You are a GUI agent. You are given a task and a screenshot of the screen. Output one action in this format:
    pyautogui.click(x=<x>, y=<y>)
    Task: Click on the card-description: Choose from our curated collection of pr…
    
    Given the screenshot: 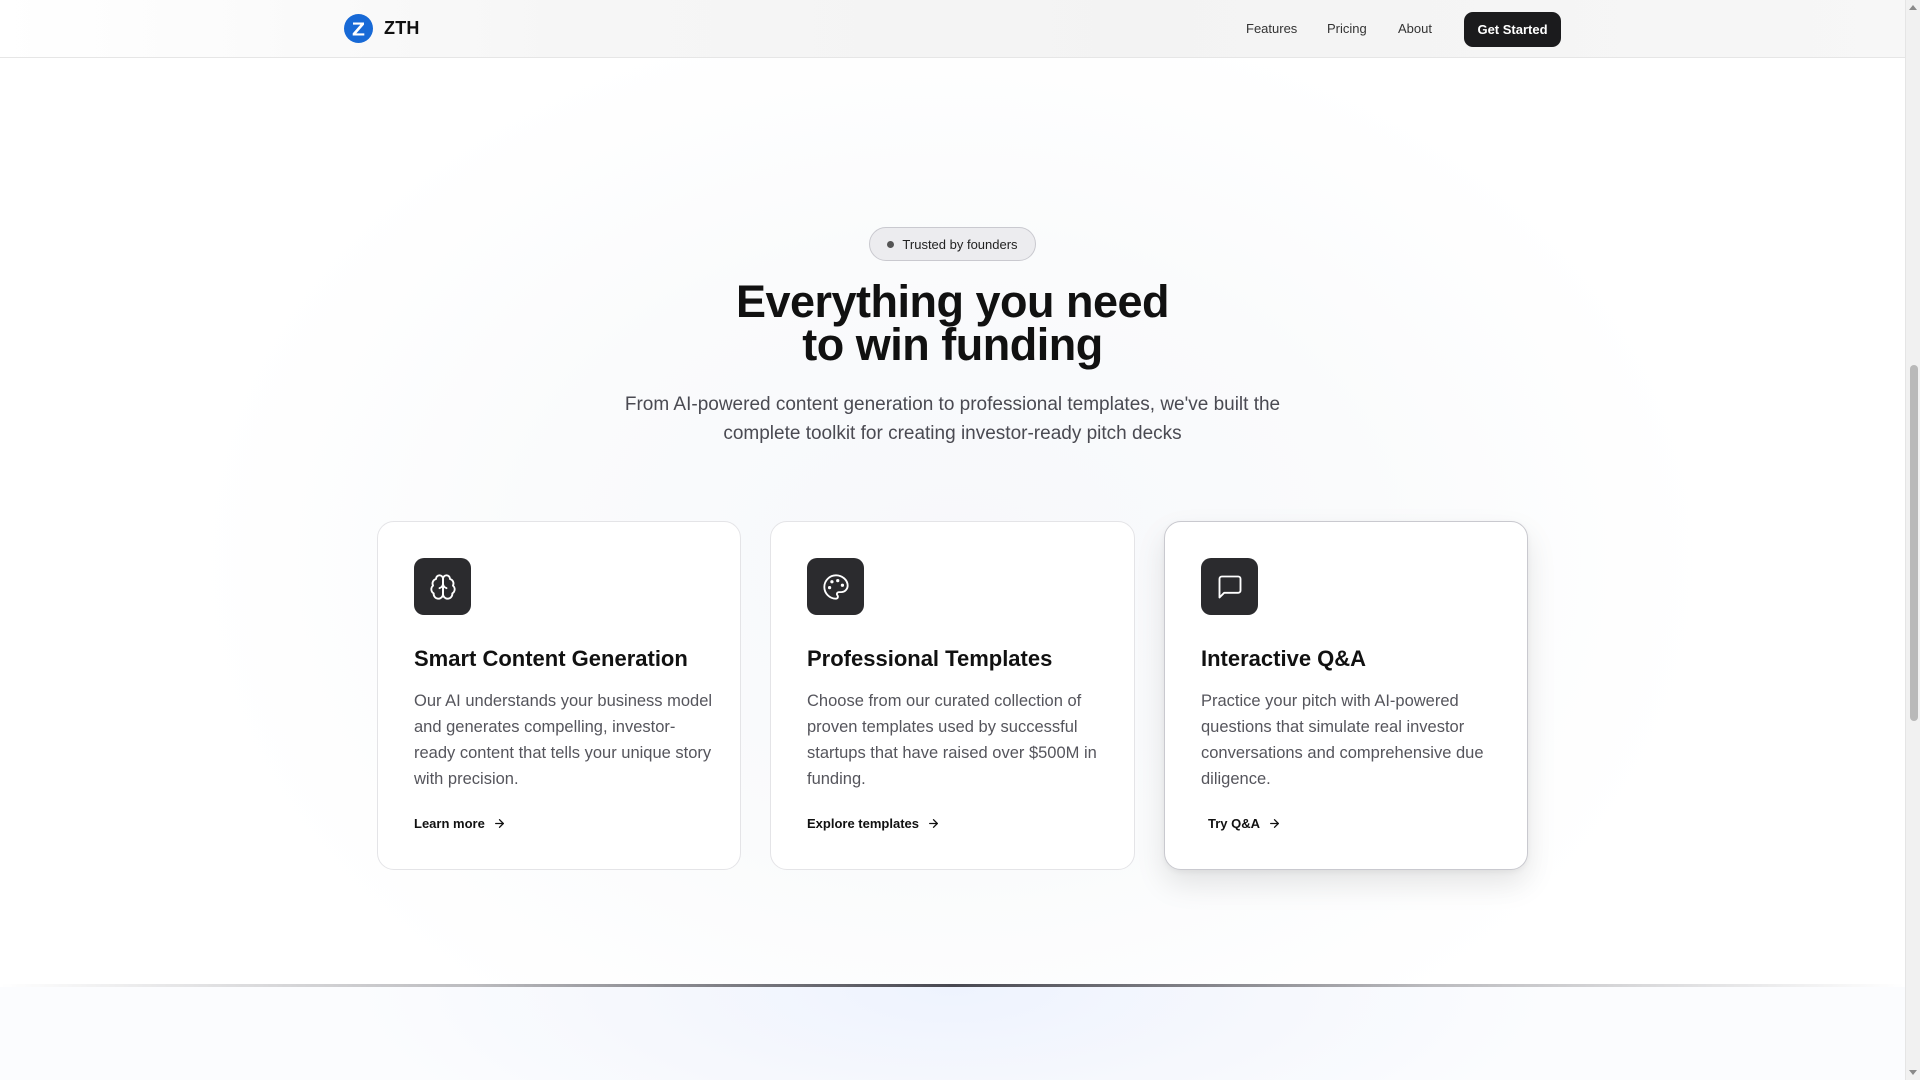 What is the action you would take?
    pyautogui.click(x=952, y=740)
    